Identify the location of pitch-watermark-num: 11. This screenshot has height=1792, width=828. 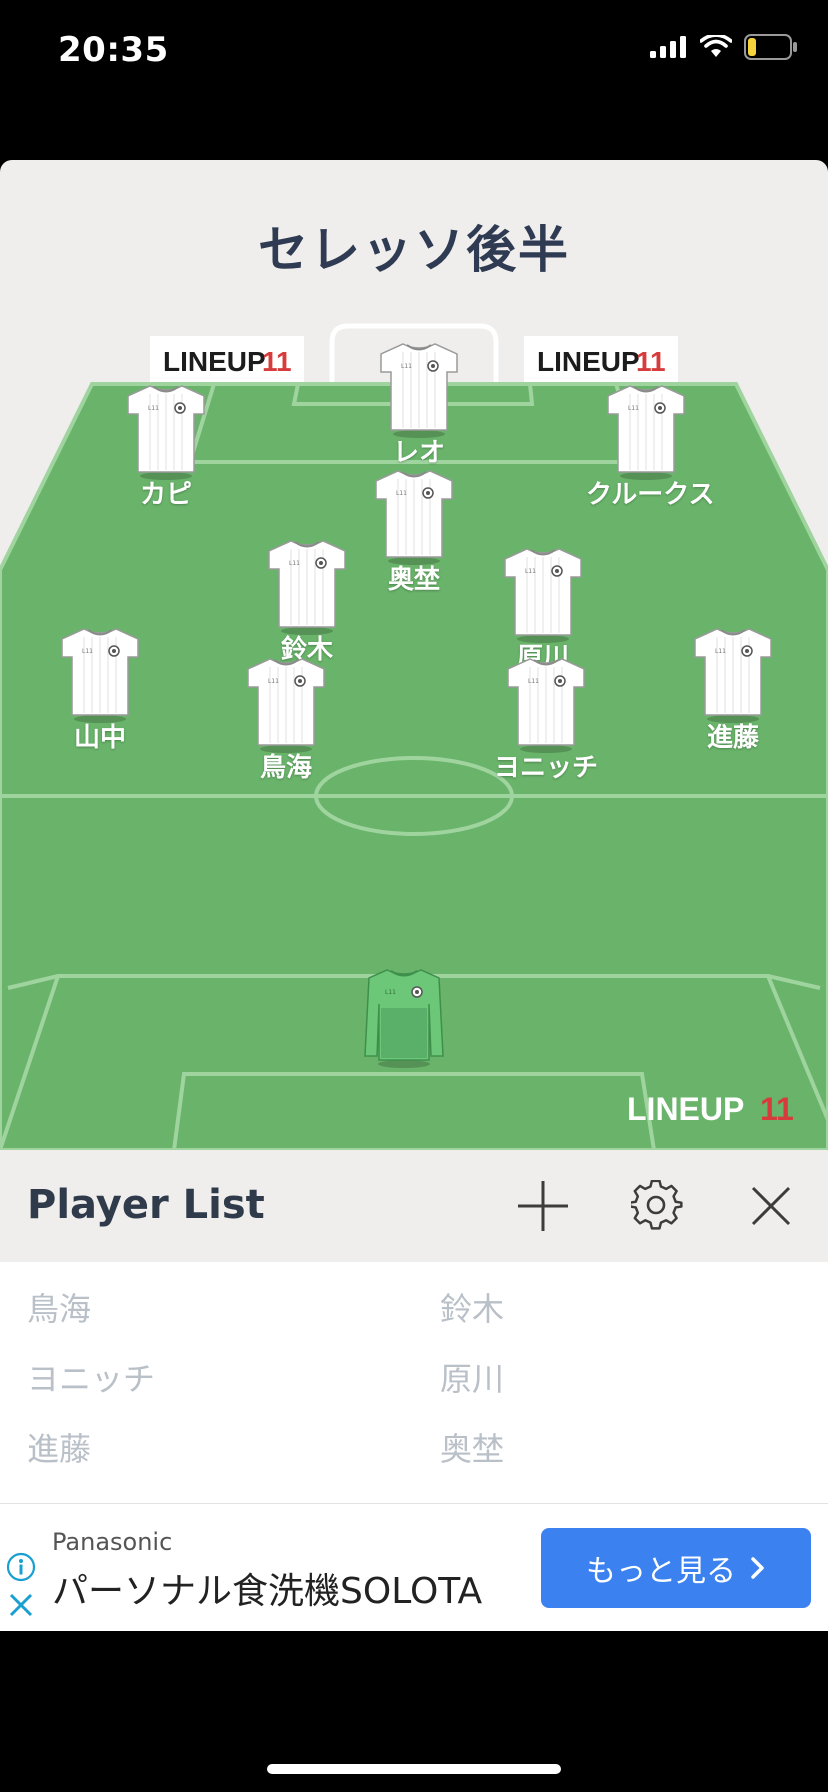
(777, 1109).